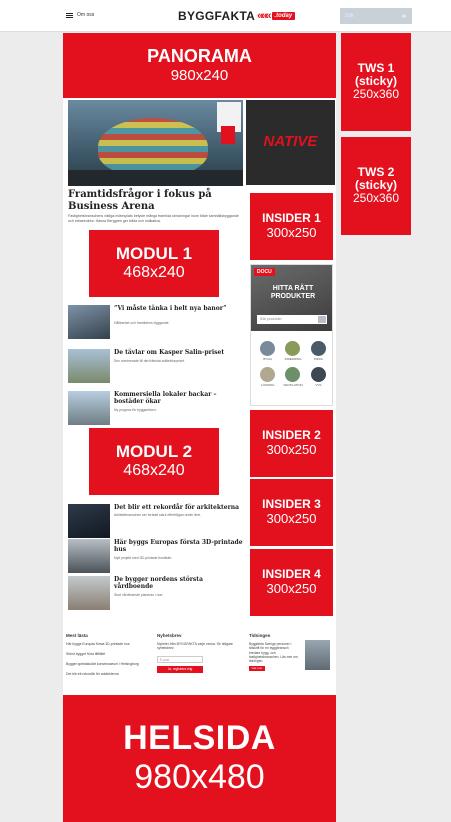  I want to click on article-title: Det blir ett rekordår för arkitekterna, so click(178, 507).